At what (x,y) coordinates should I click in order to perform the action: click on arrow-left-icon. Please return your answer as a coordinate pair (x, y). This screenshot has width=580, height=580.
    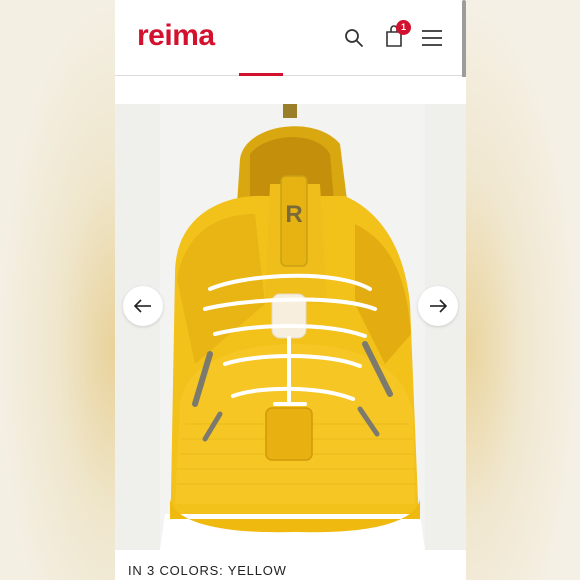
    Looking at the image, I should click on (142, 306).